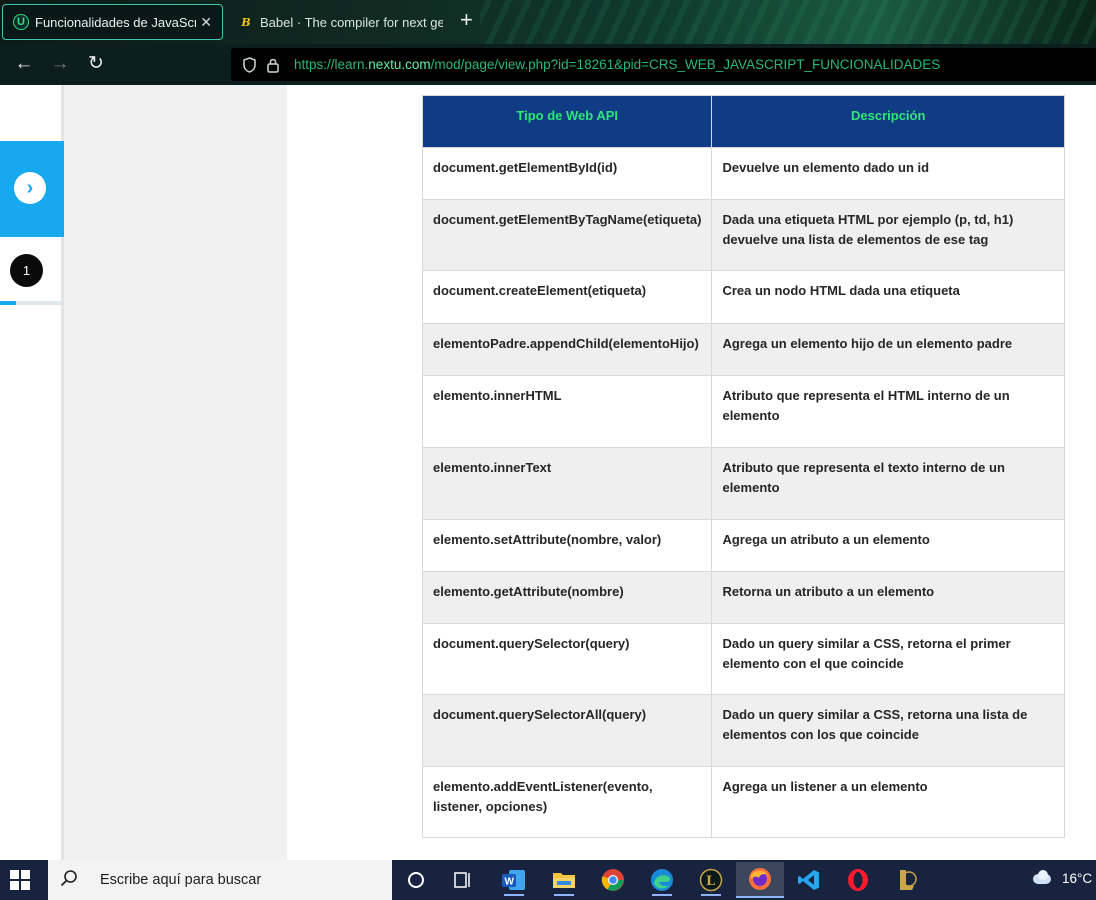 This screenshot has width=1096, height=900. I want to click on shield-icon, so click(249, 65).